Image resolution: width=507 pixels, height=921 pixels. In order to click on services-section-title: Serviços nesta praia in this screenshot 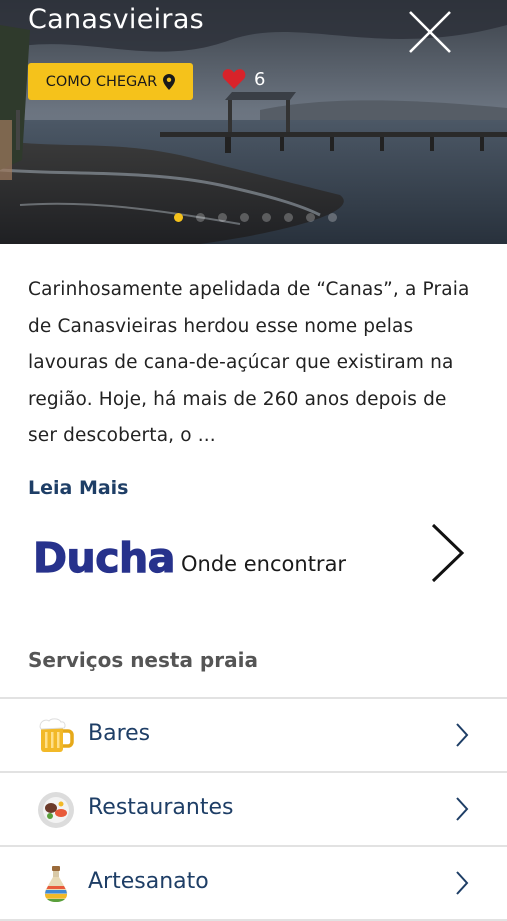, I will do `click(143, 660)`.